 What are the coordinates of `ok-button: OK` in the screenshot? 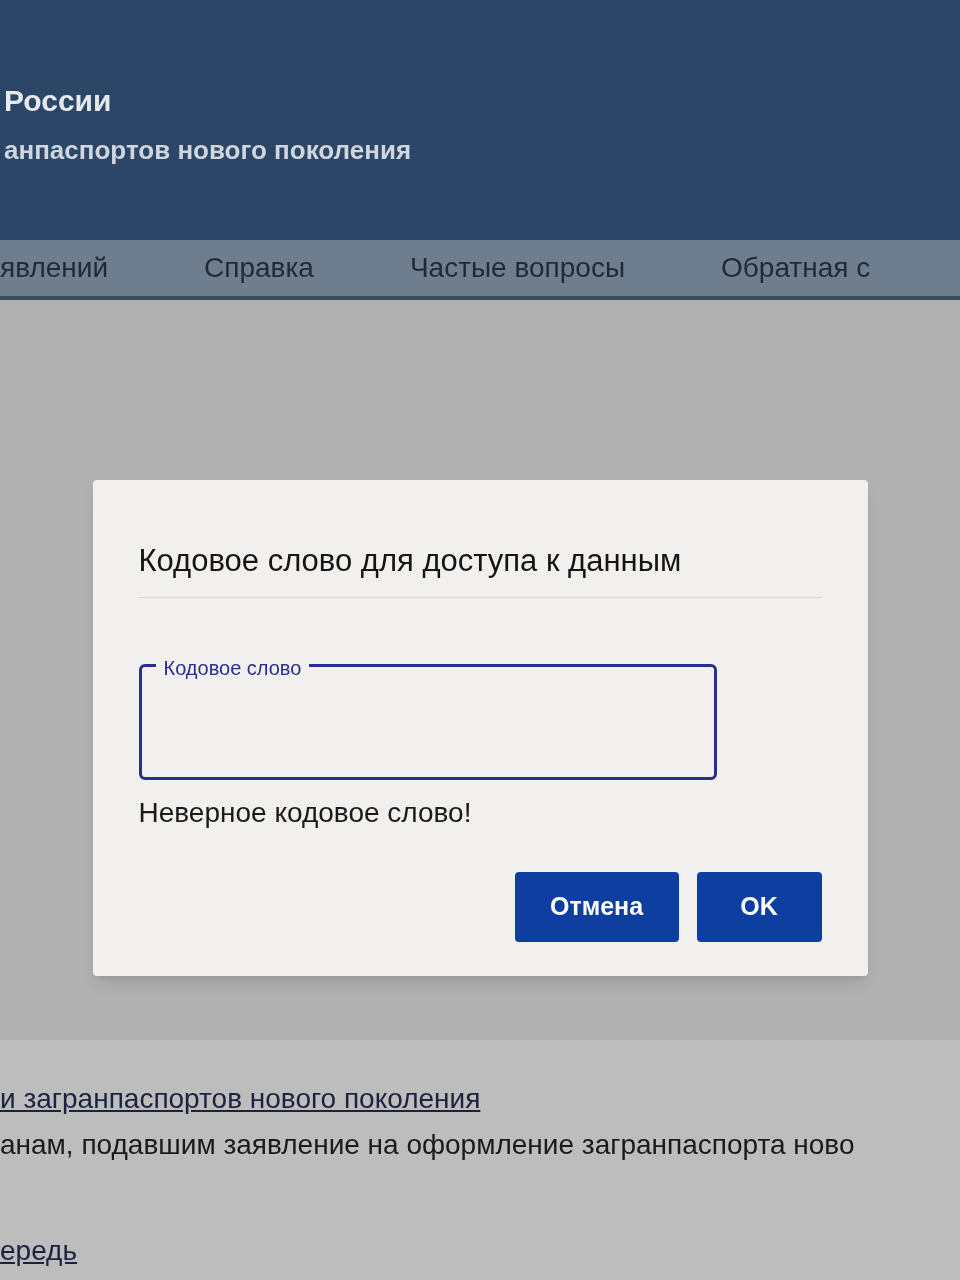 It's located at (759, 906).